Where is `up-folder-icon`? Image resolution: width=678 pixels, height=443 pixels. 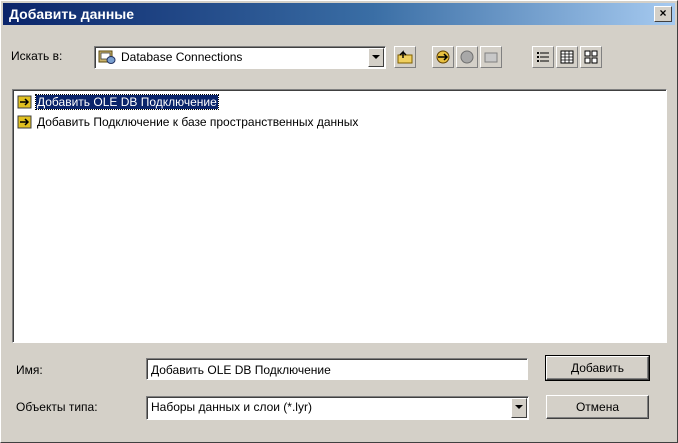
up-folder-icon is located at coordinates (405, 58).